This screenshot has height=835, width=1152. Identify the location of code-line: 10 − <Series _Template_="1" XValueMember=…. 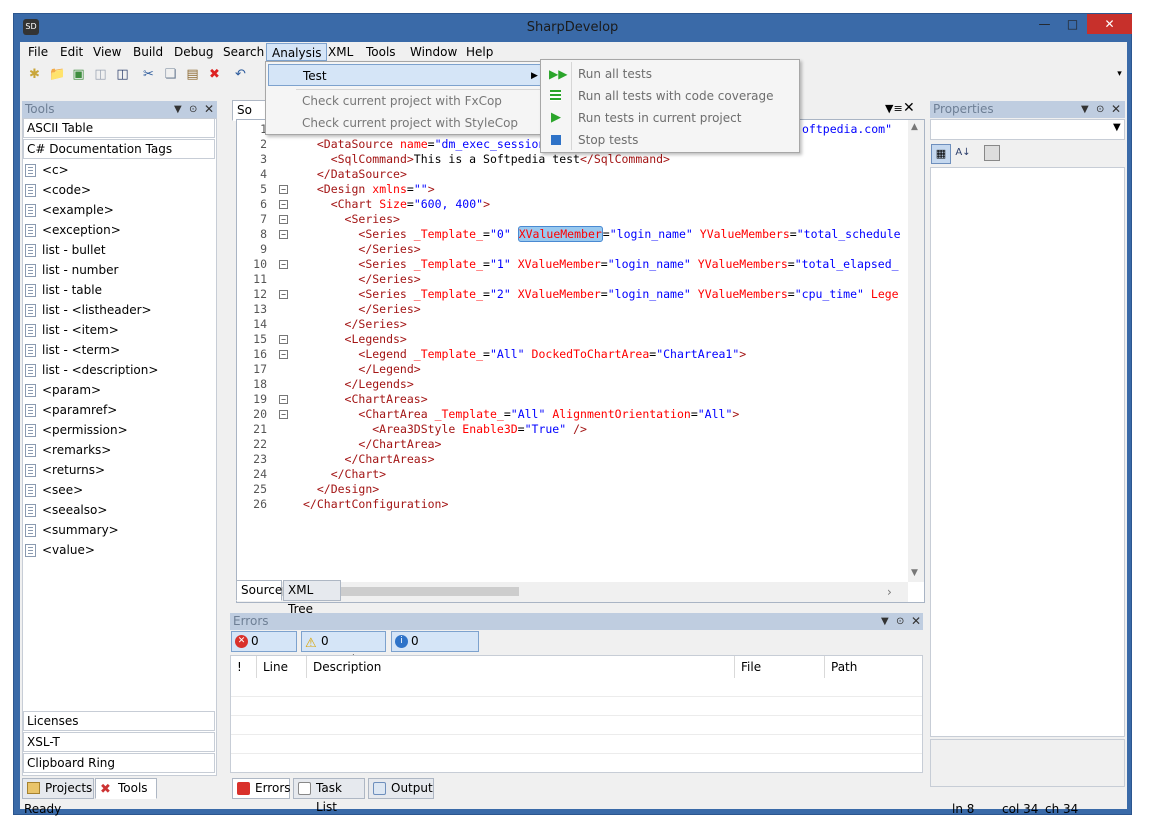
(574, 264).